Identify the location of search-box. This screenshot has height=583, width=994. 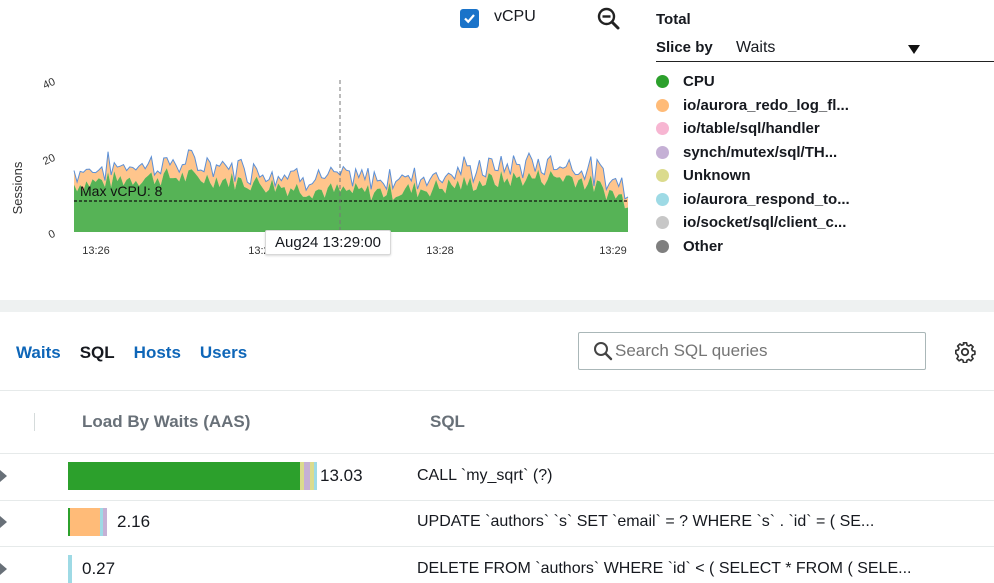
(752, 351).